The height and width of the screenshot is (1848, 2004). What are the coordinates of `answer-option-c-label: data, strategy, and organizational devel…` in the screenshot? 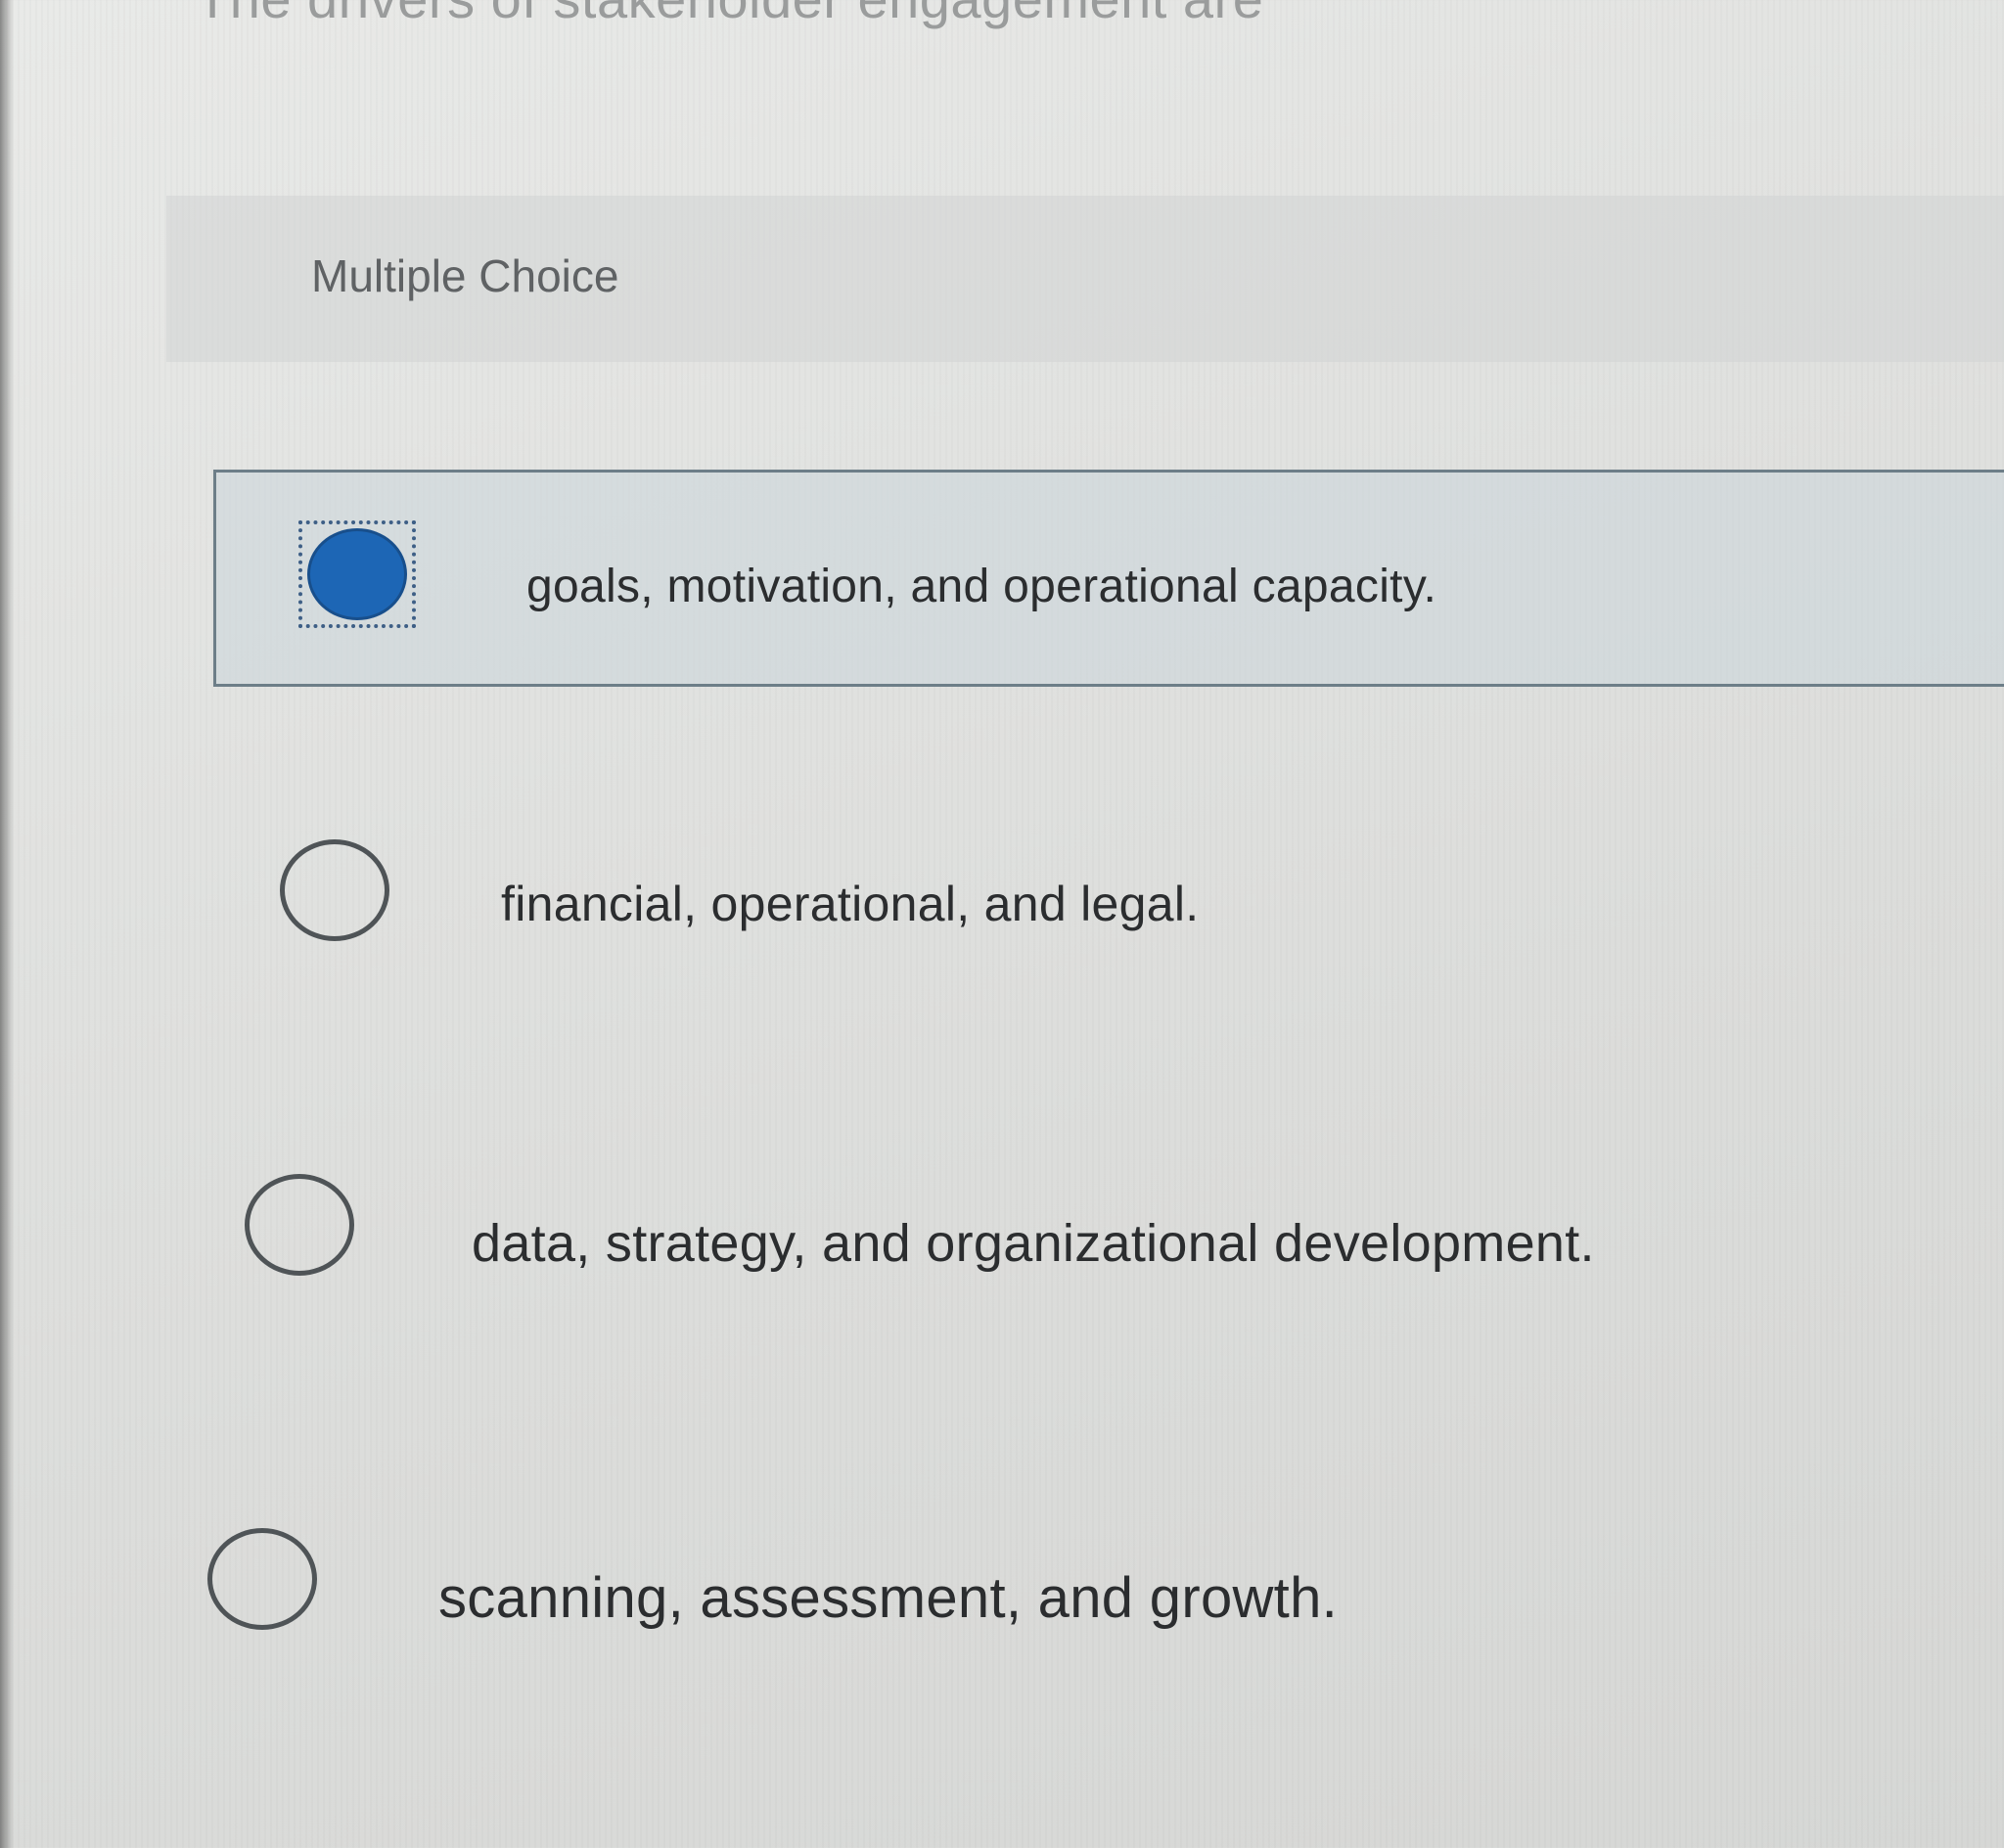 It's located at (1033, 1243).